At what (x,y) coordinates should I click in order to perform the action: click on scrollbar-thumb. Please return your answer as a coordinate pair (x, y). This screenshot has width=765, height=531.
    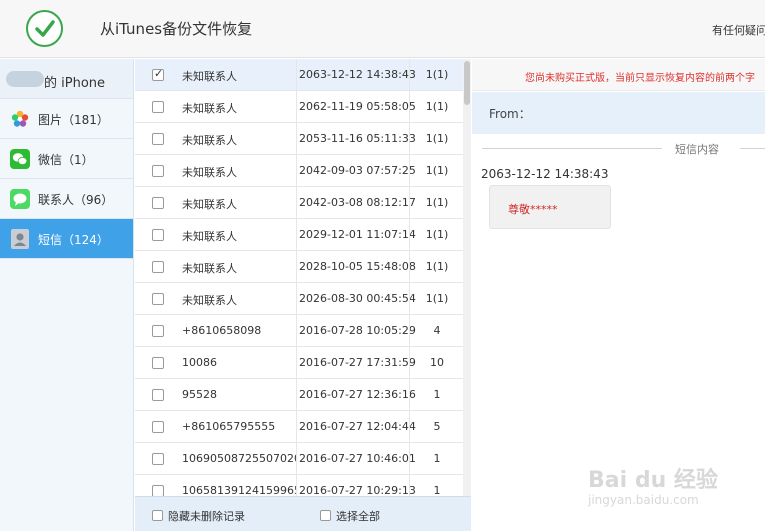
    Looking at the image, I should click on (467, 83).